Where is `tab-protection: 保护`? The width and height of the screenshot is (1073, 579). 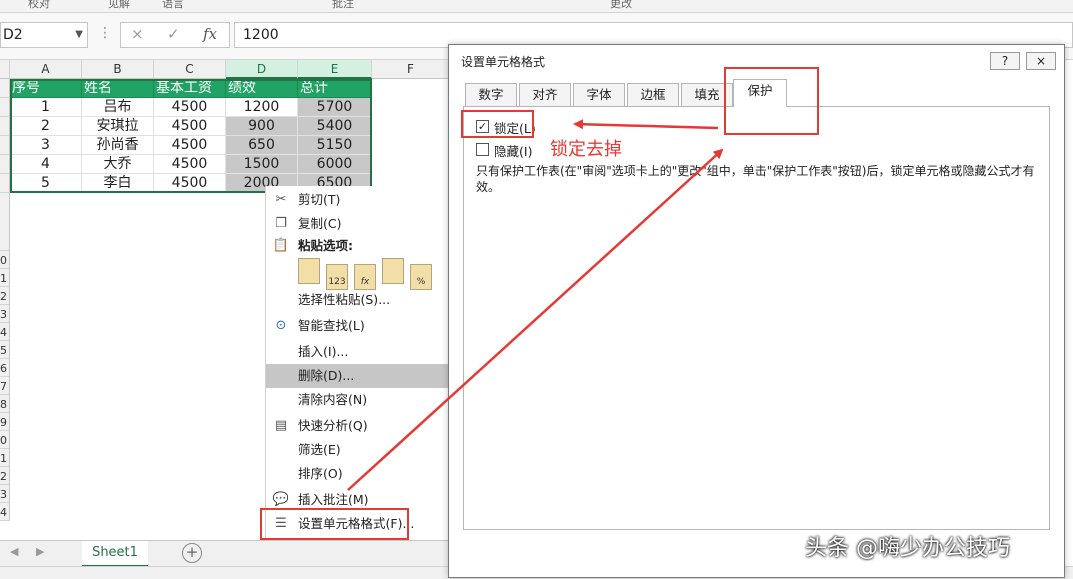 tab-protection: 保护 is located at coordinates (760, 93).